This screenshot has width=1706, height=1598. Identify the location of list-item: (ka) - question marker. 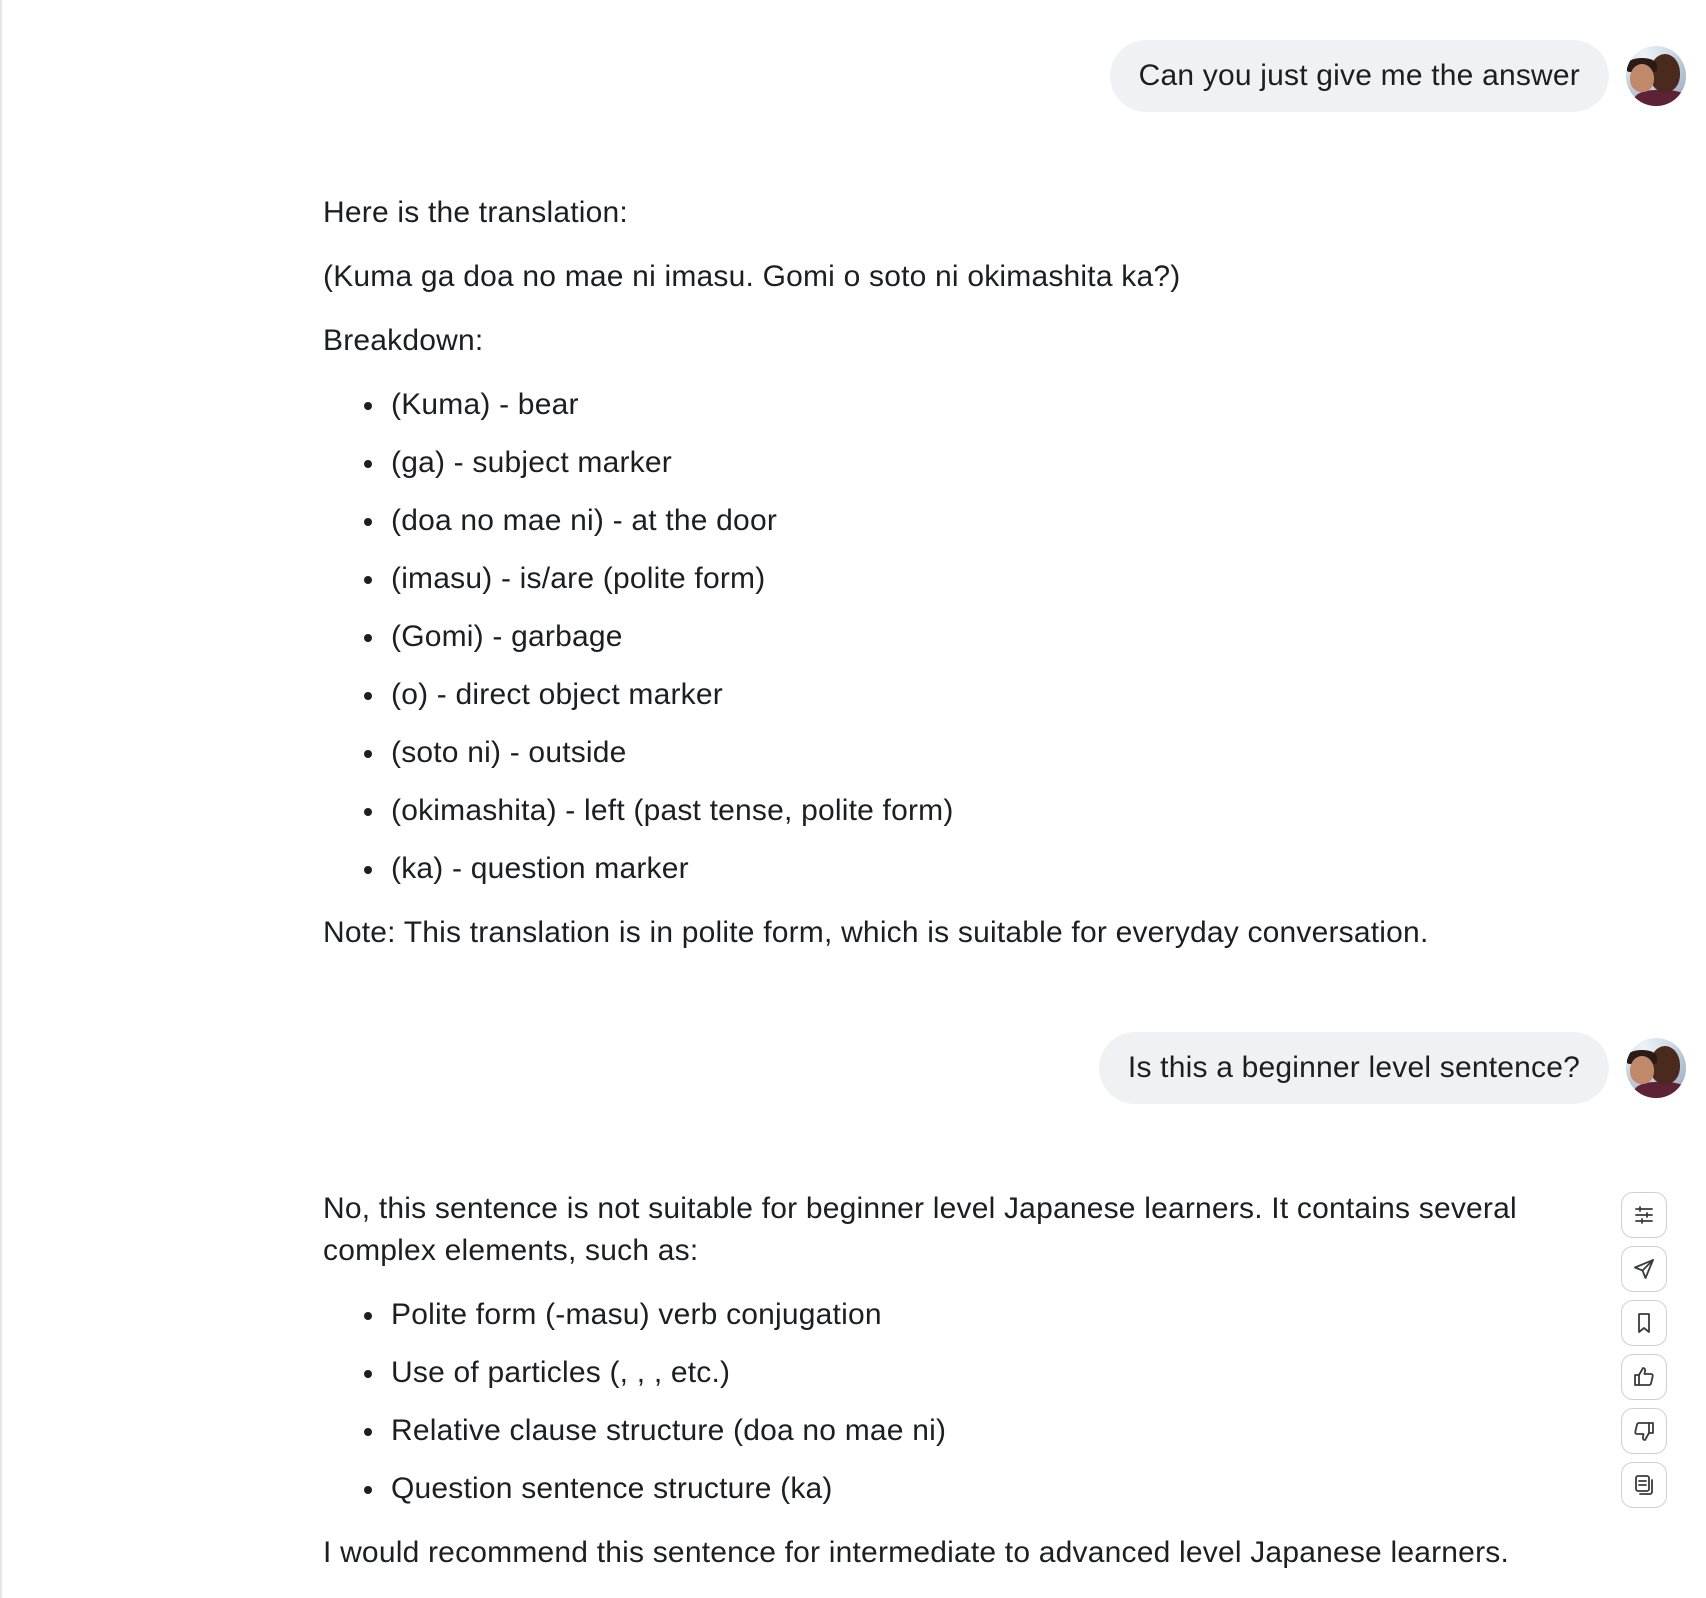
(970, 869).